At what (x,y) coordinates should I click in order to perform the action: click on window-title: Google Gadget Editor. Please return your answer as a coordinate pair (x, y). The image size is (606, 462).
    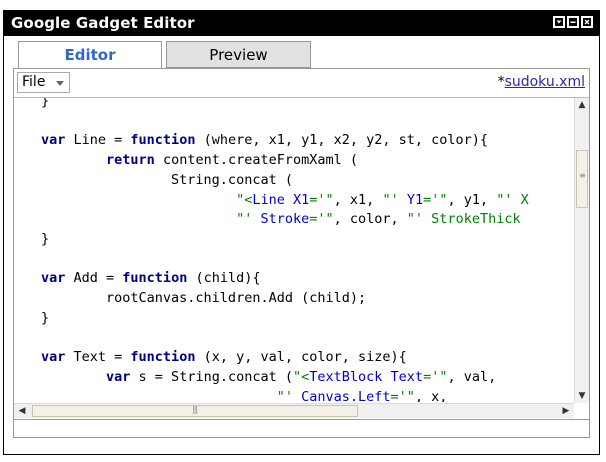
    Looking at the image, I should click on (103, 23).